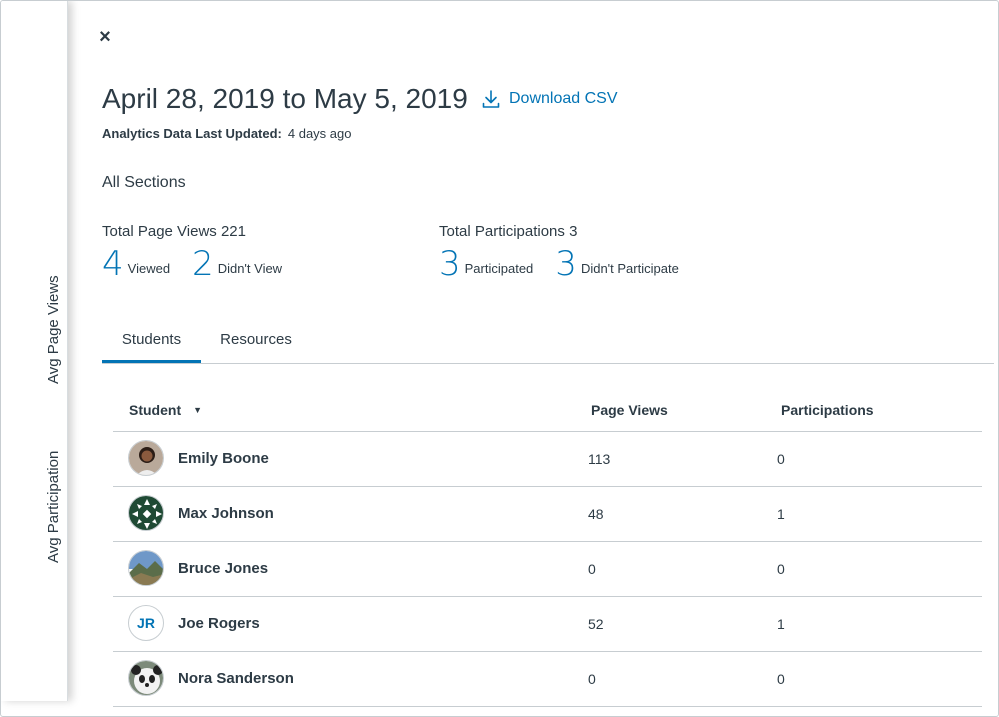  I want to click on viewed-stat: 4 Viewed, so click(136, 264).